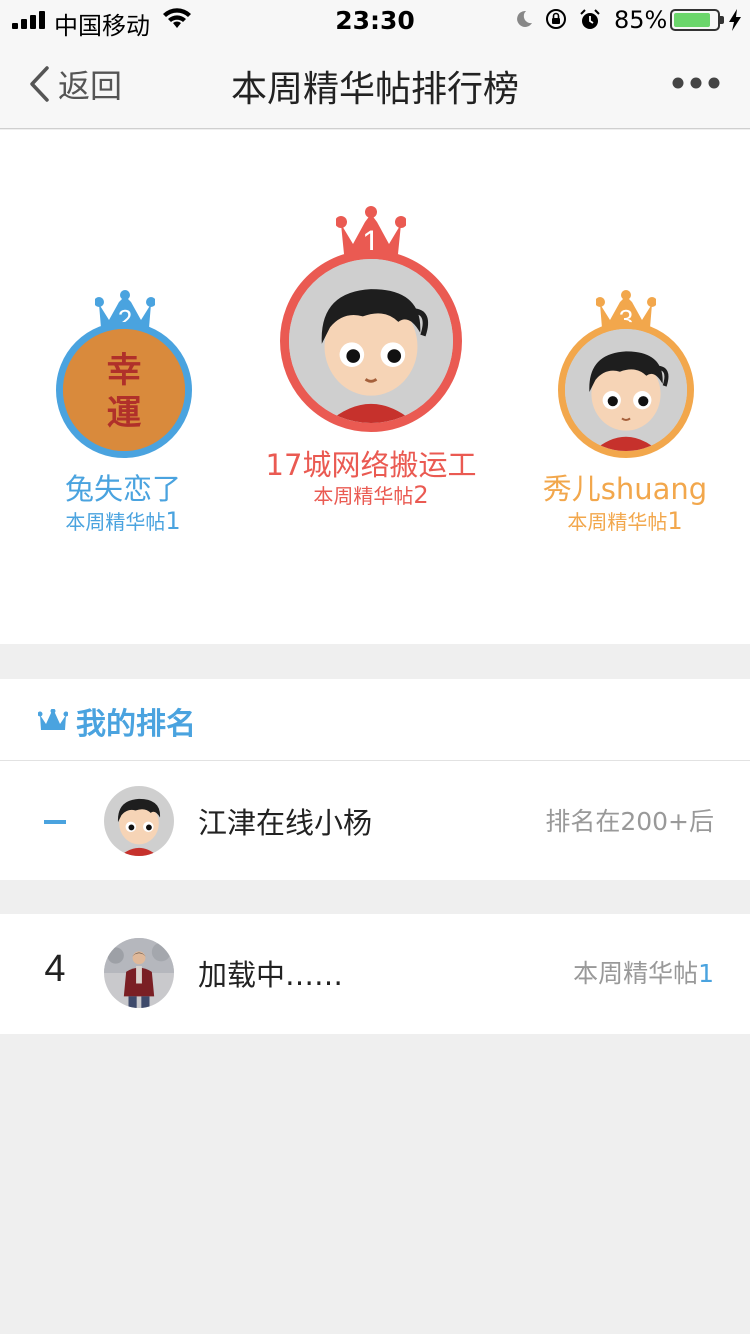  I want to click on post-count-value: 2, so click(421, 495).